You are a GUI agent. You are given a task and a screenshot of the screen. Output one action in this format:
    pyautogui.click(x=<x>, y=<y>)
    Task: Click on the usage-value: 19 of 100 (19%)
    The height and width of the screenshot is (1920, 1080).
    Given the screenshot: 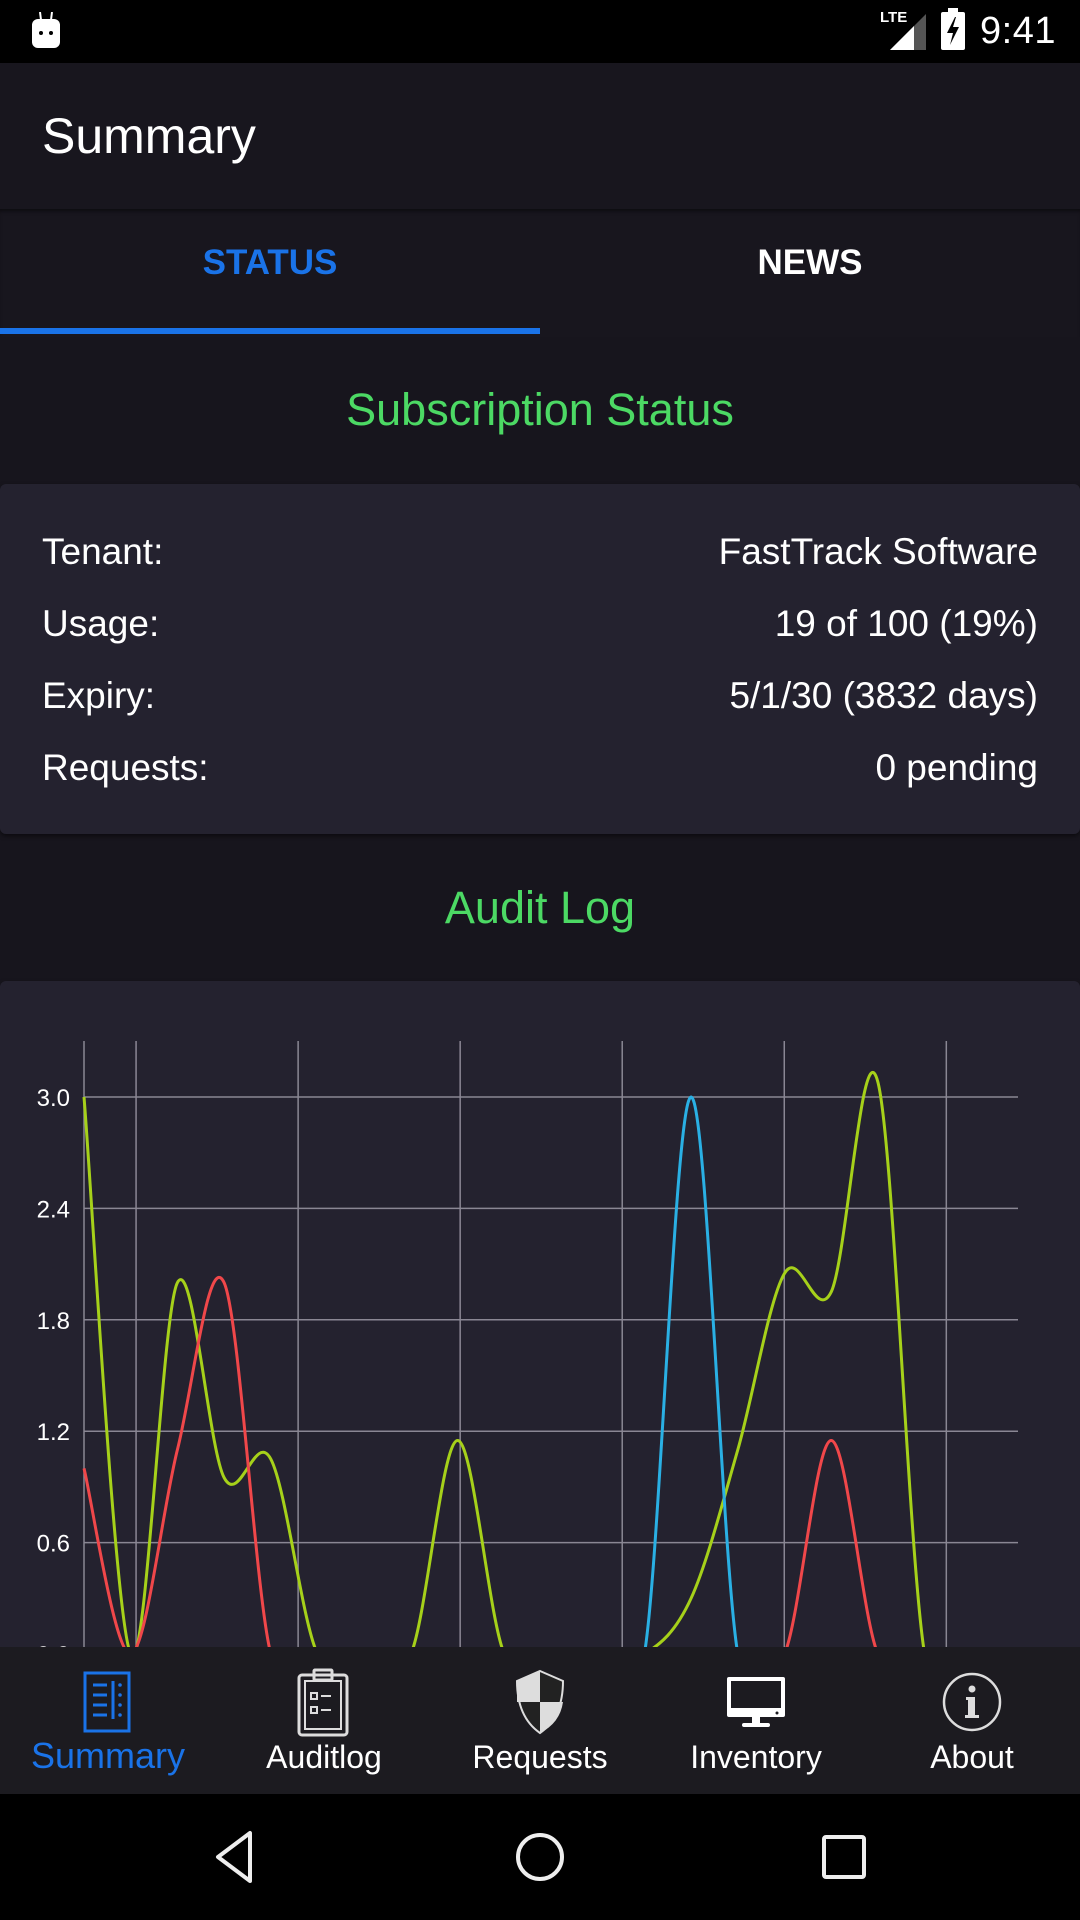 What is the action you would take?
    pyautogui.click(x=906, y=623)
    